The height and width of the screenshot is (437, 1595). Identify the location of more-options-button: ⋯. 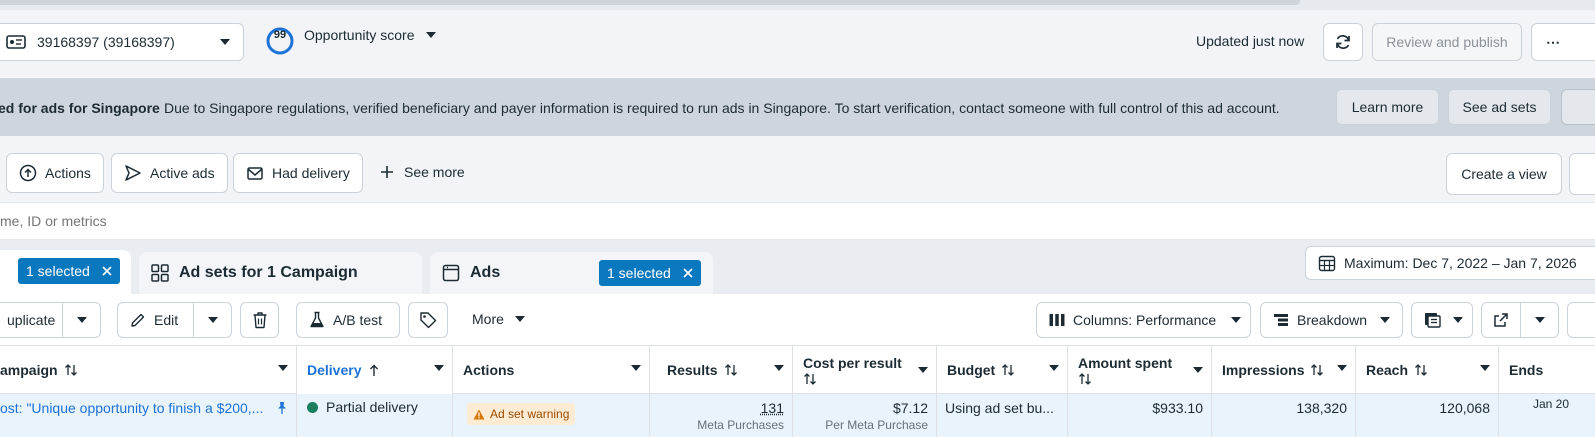
(1563, 42).